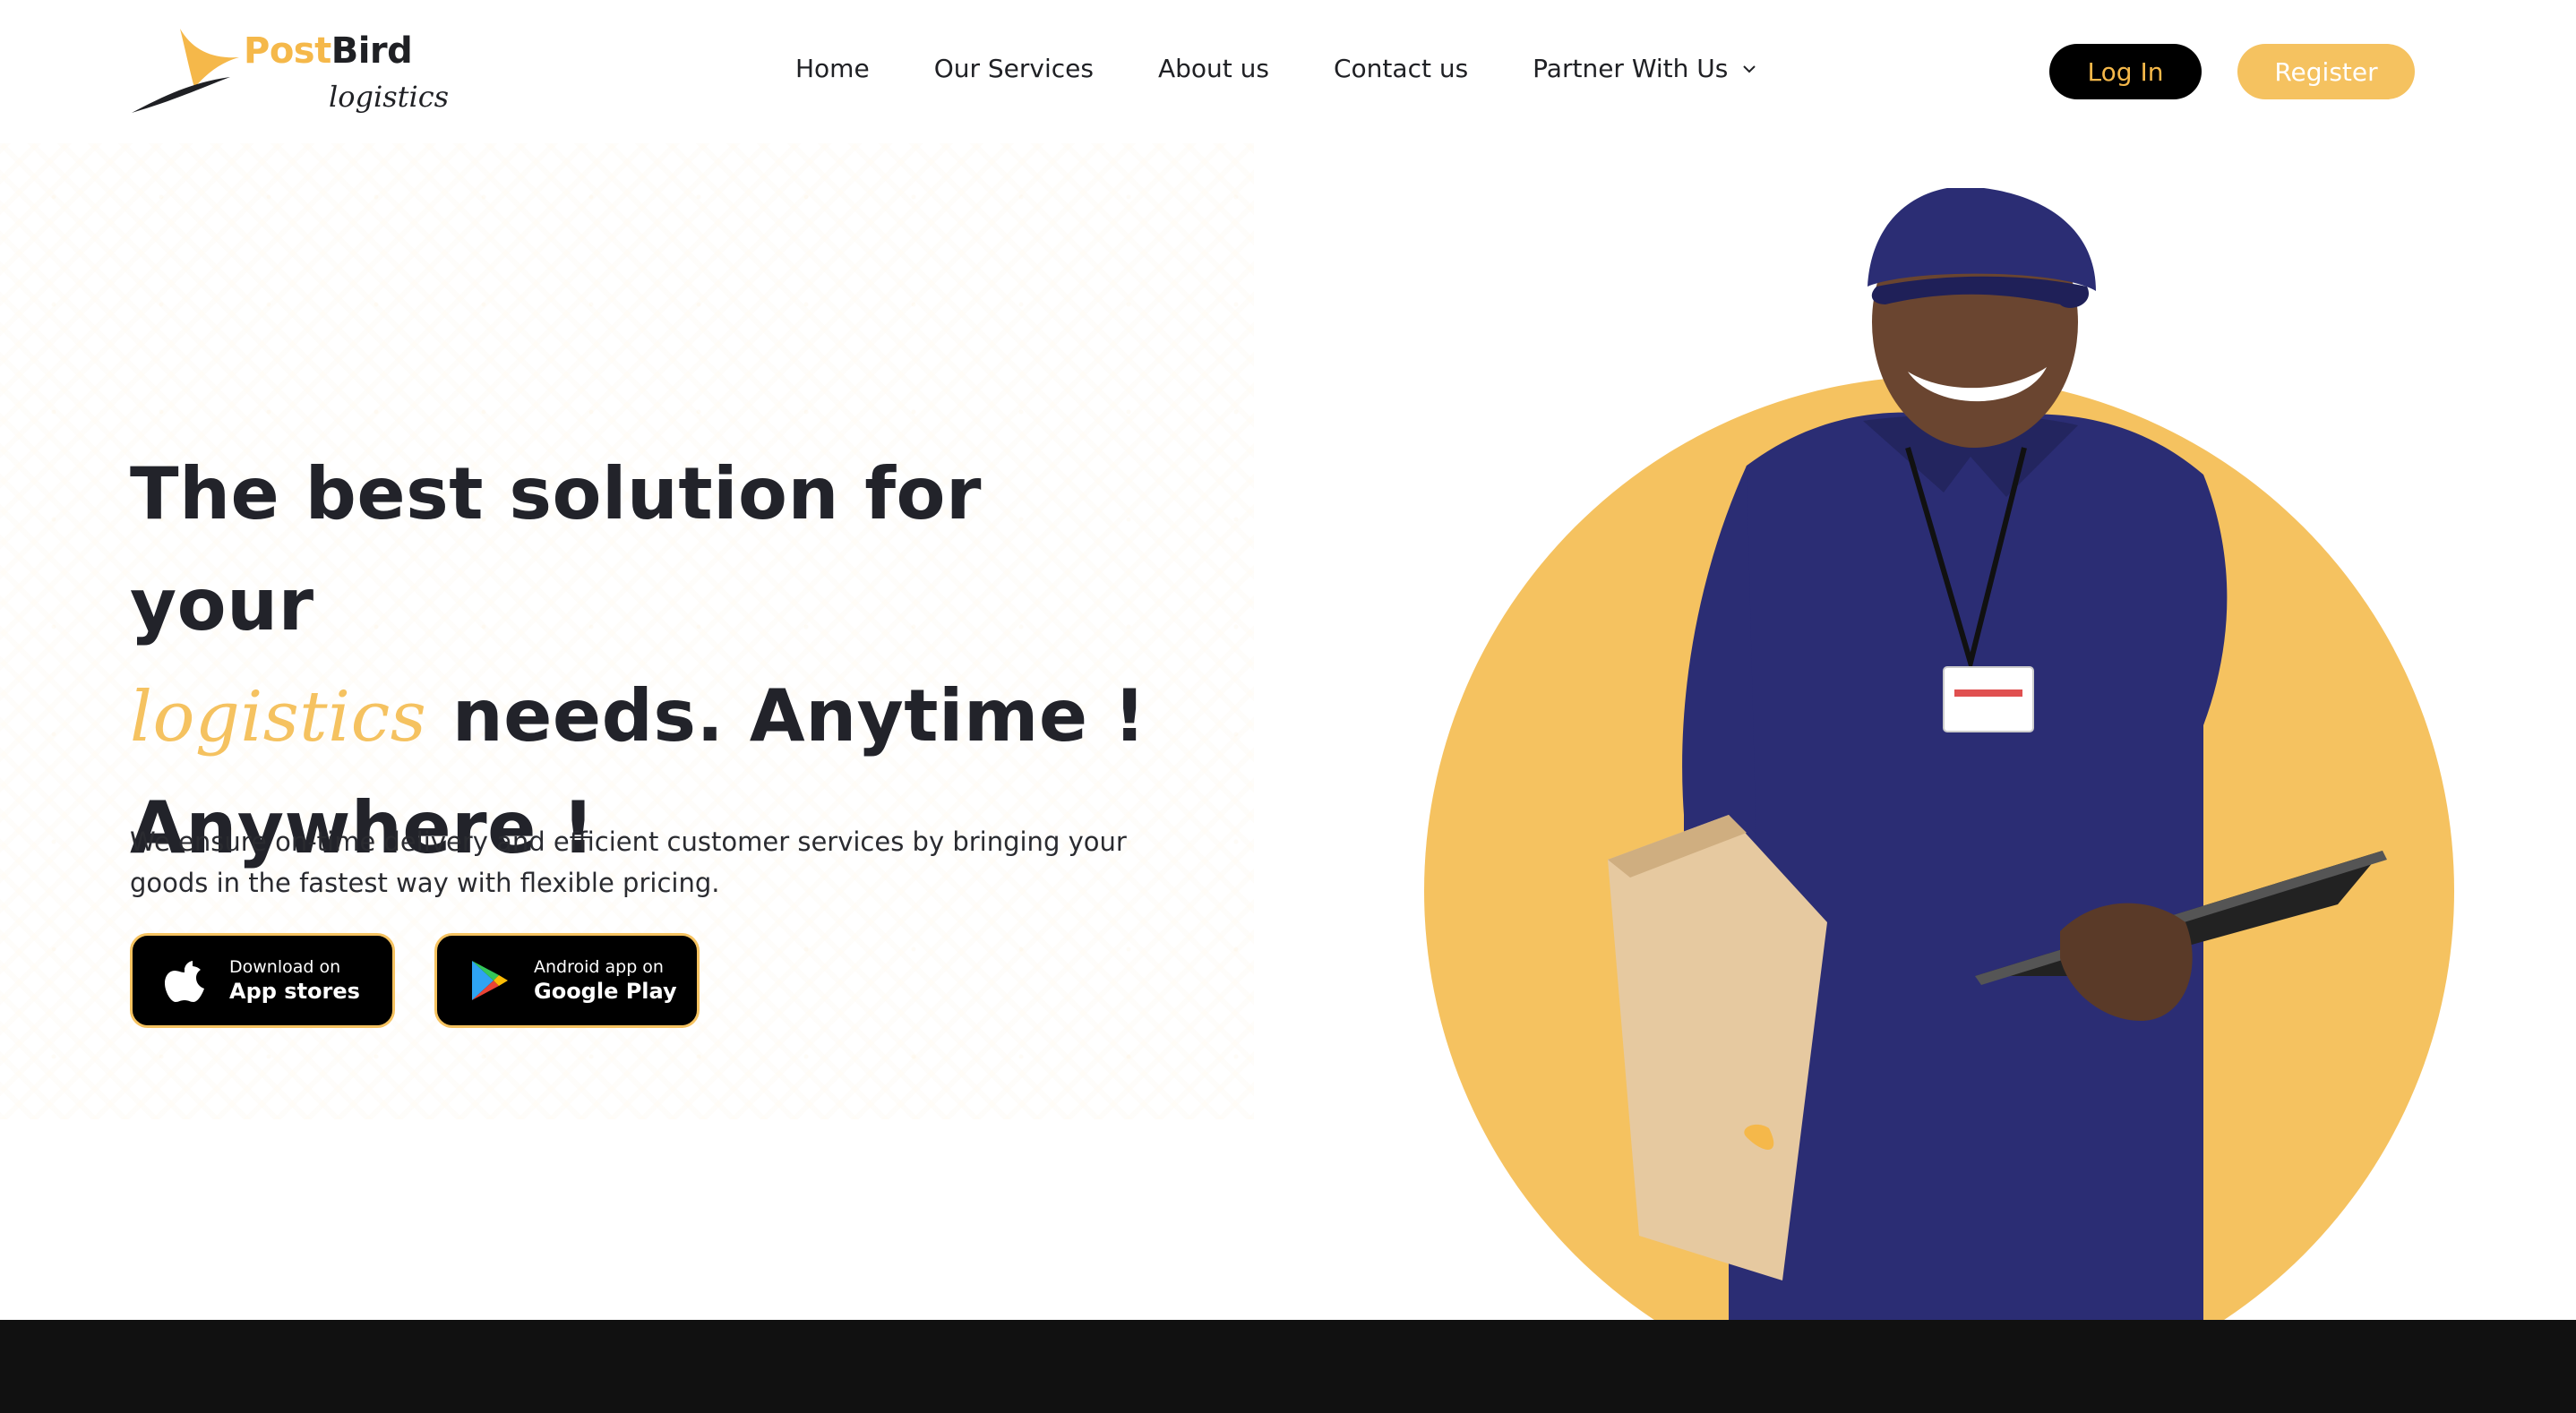 The width and height of the screenshot is (2576, 1413). What do you see at coordinates (1288, 1366) in the screenshot?
I see `footer-band` at bounding box center [1288, 1366].